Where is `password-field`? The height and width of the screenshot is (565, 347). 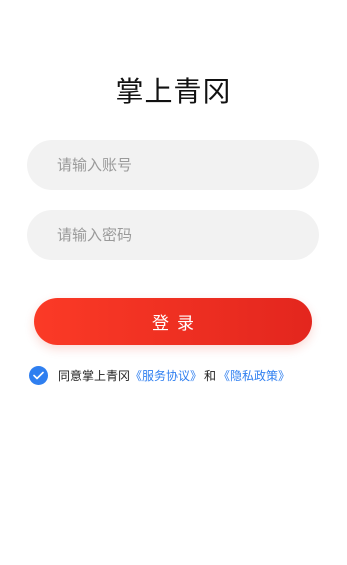
password-field is located at coordinates (173, 235).